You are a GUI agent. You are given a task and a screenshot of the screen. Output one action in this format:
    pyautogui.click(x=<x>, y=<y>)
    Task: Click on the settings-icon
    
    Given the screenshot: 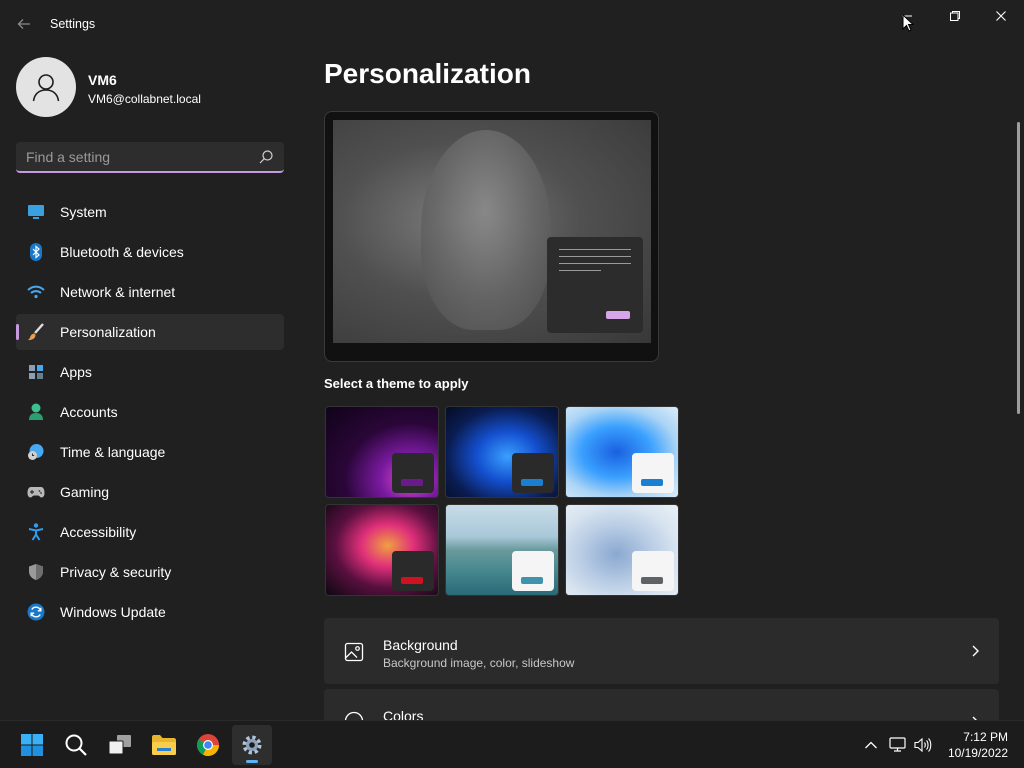 What is the action you would take?
    pyautogui.click(x=252, y=745)
    